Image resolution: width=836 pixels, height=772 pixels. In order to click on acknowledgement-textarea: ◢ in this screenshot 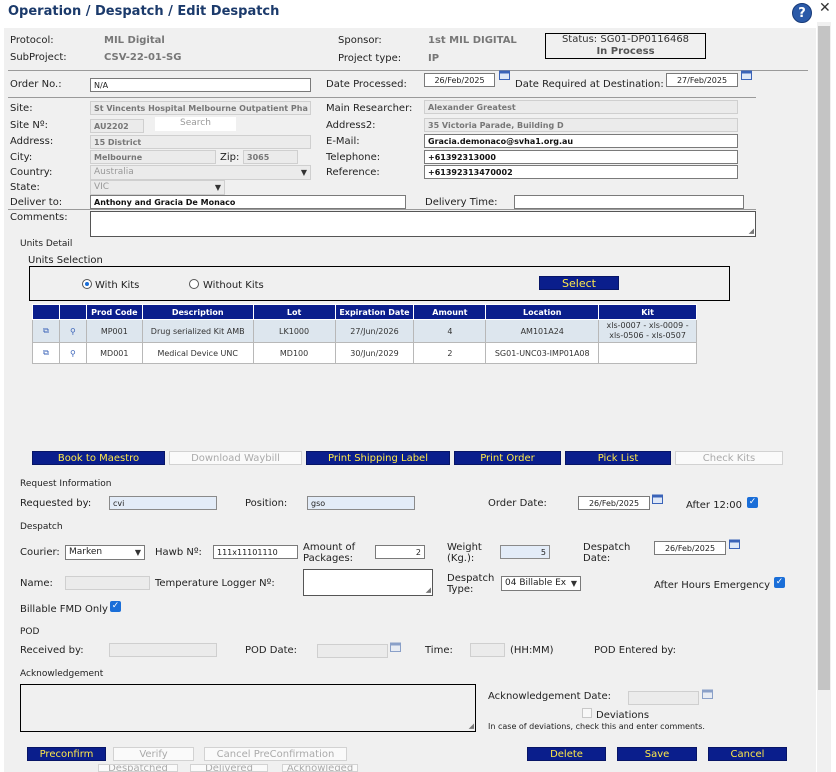, I will do `click(248, 708)`.